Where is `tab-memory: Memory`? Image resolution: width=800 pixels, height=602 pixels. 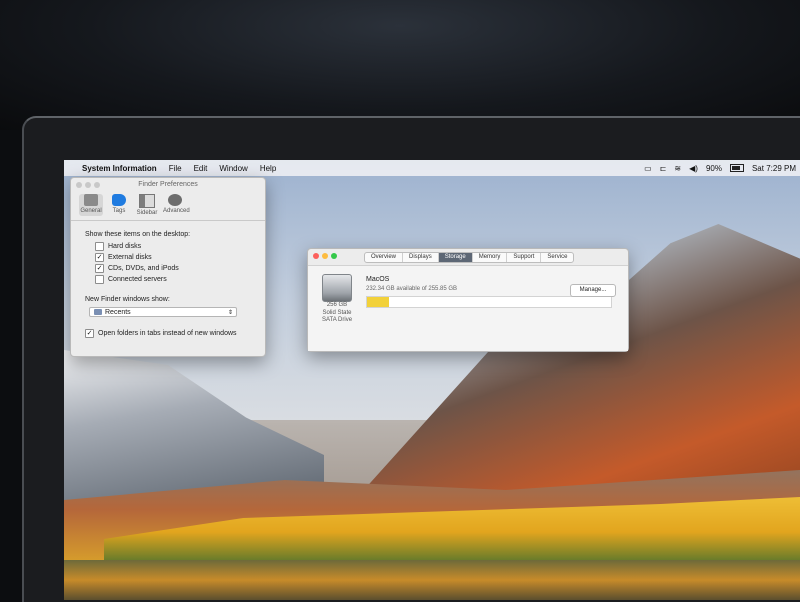 tab-memory: Memory is located at coordinates (490, 257).